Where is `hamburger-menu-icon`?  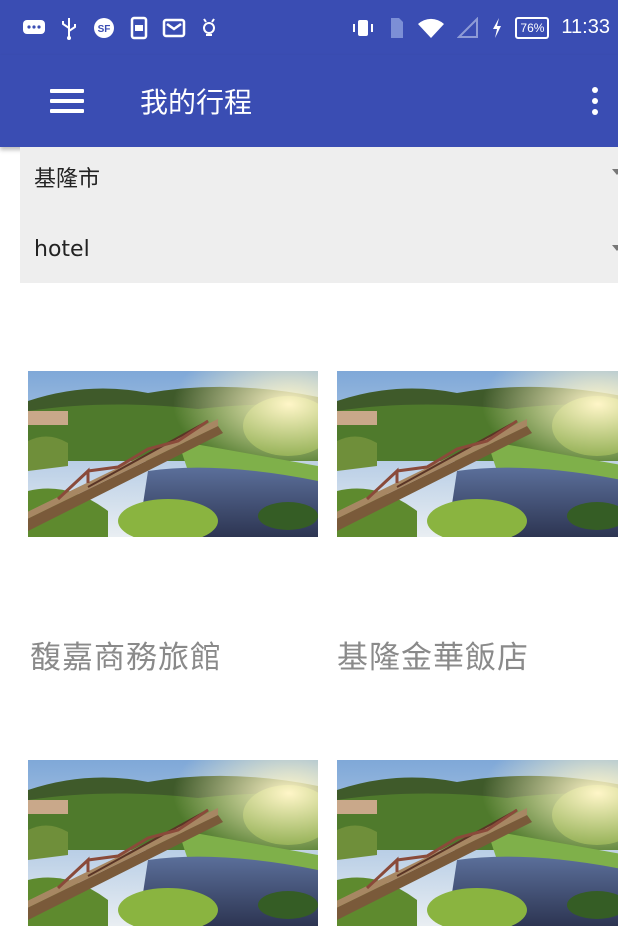 hamburger-menu-icon is located at coordinates (67, 101).